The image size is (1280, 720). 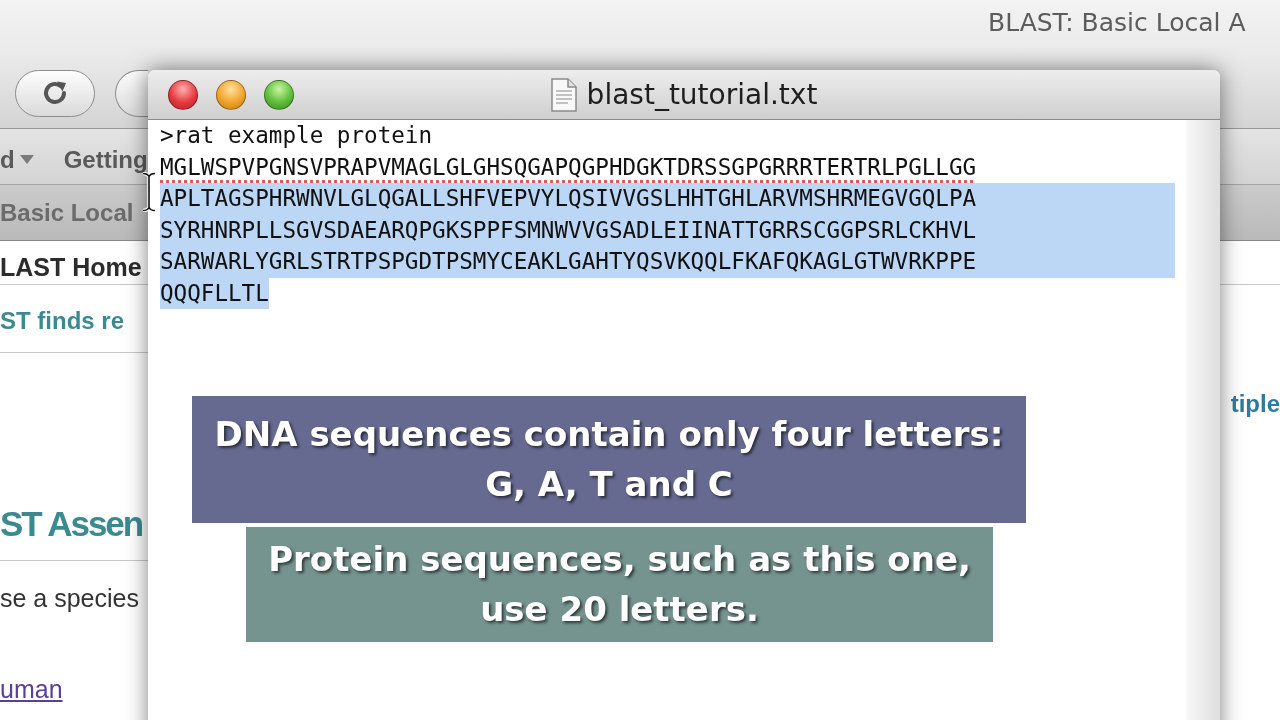 I want to click on text-line: MGLWSPVPGNSVPRAPVMAGLGLGHSQGAPQGPHDGKTDRSSGPGRRRTERTRLPGLLGG, so click(x=568, y=167).